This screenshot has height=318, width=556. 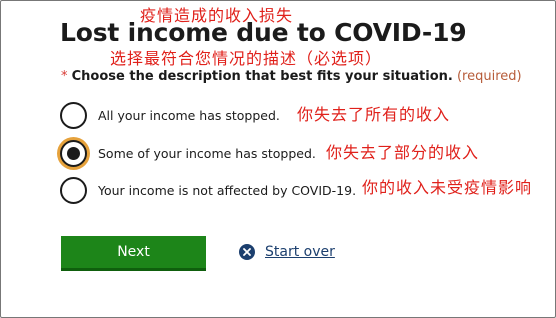 What do you see at coordinates (300, 252) in the screenshot?
I see `start-over-label: Start over` at bounding box center [300, 252].